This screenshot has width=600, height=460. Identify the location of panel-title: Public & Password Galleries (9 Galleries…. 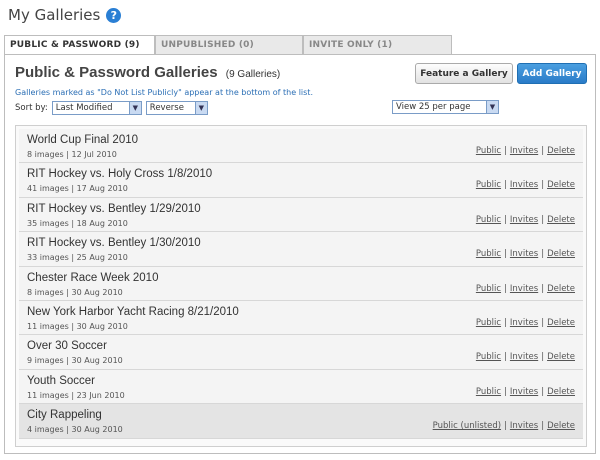
(147, 72).